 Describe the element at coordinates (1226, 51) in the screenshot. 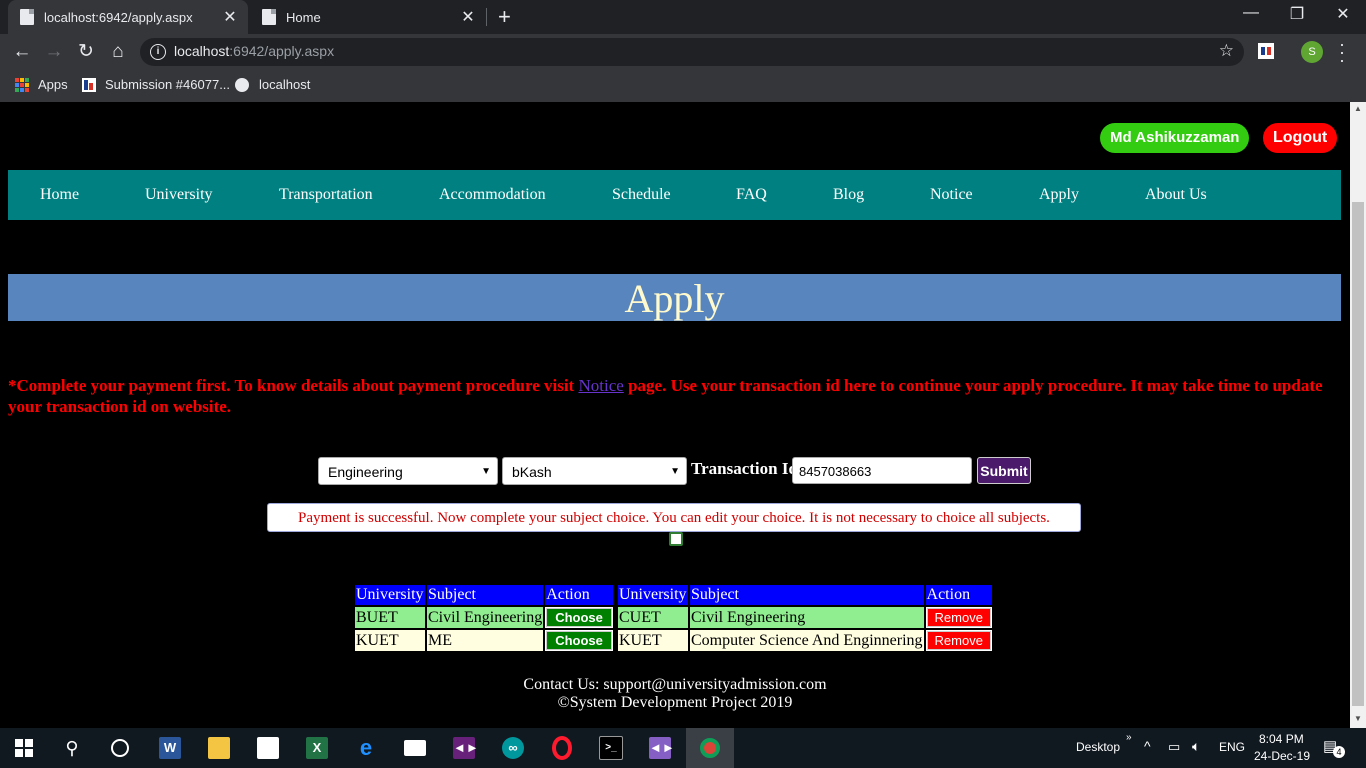

I see `bookmark-star-icon: ☆` at that location.